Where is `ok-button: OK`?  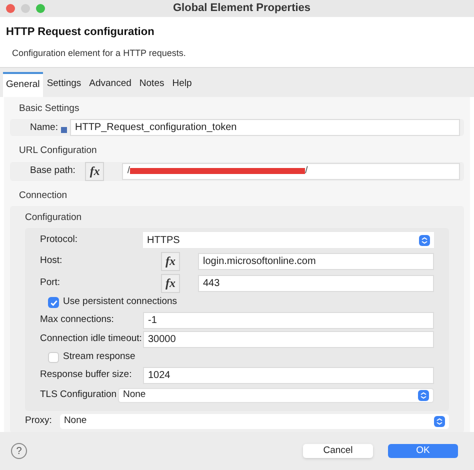 ok-button: OK is located at coordinates (423, 451).